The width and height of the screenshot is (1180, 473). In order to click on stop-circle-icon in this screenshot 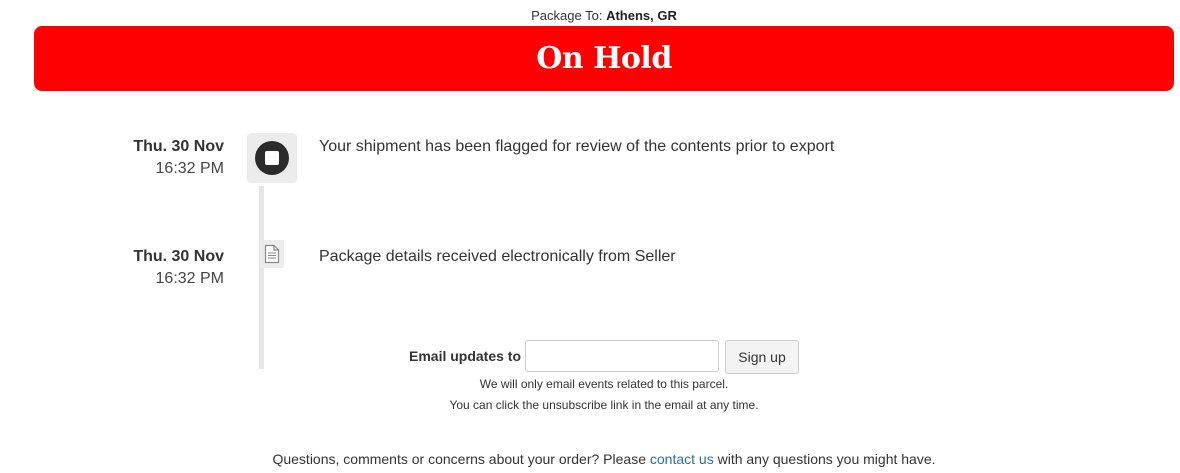, I will do `click(272, 158)`.